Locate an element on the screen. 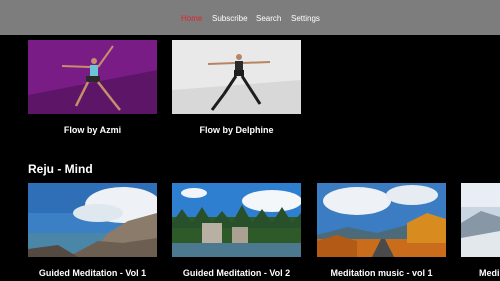  nav-home: Home is located at coordinates (191, 18).